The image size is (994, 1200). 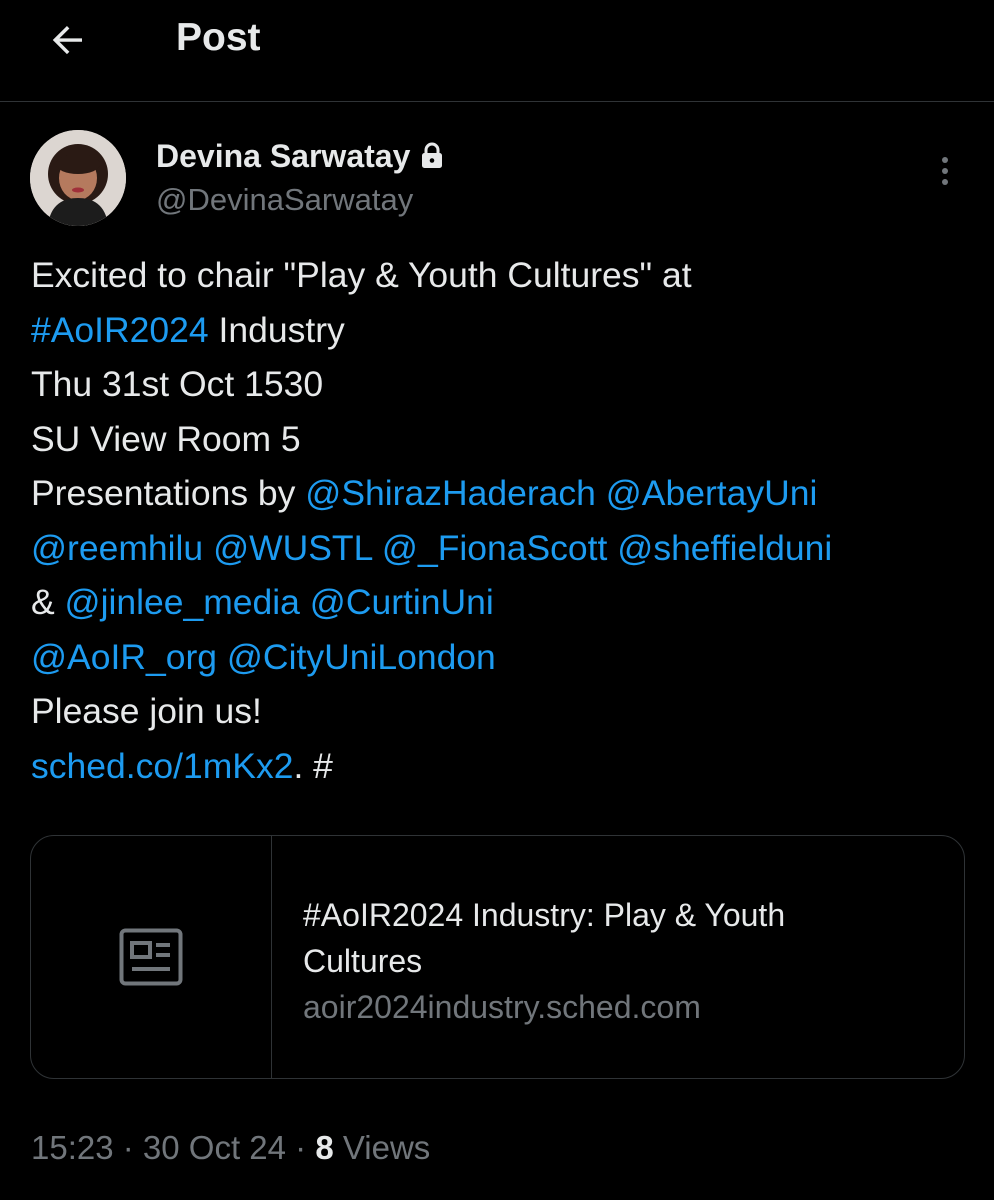 I want to click on views-count: 8, so click(x=324, y=1147).